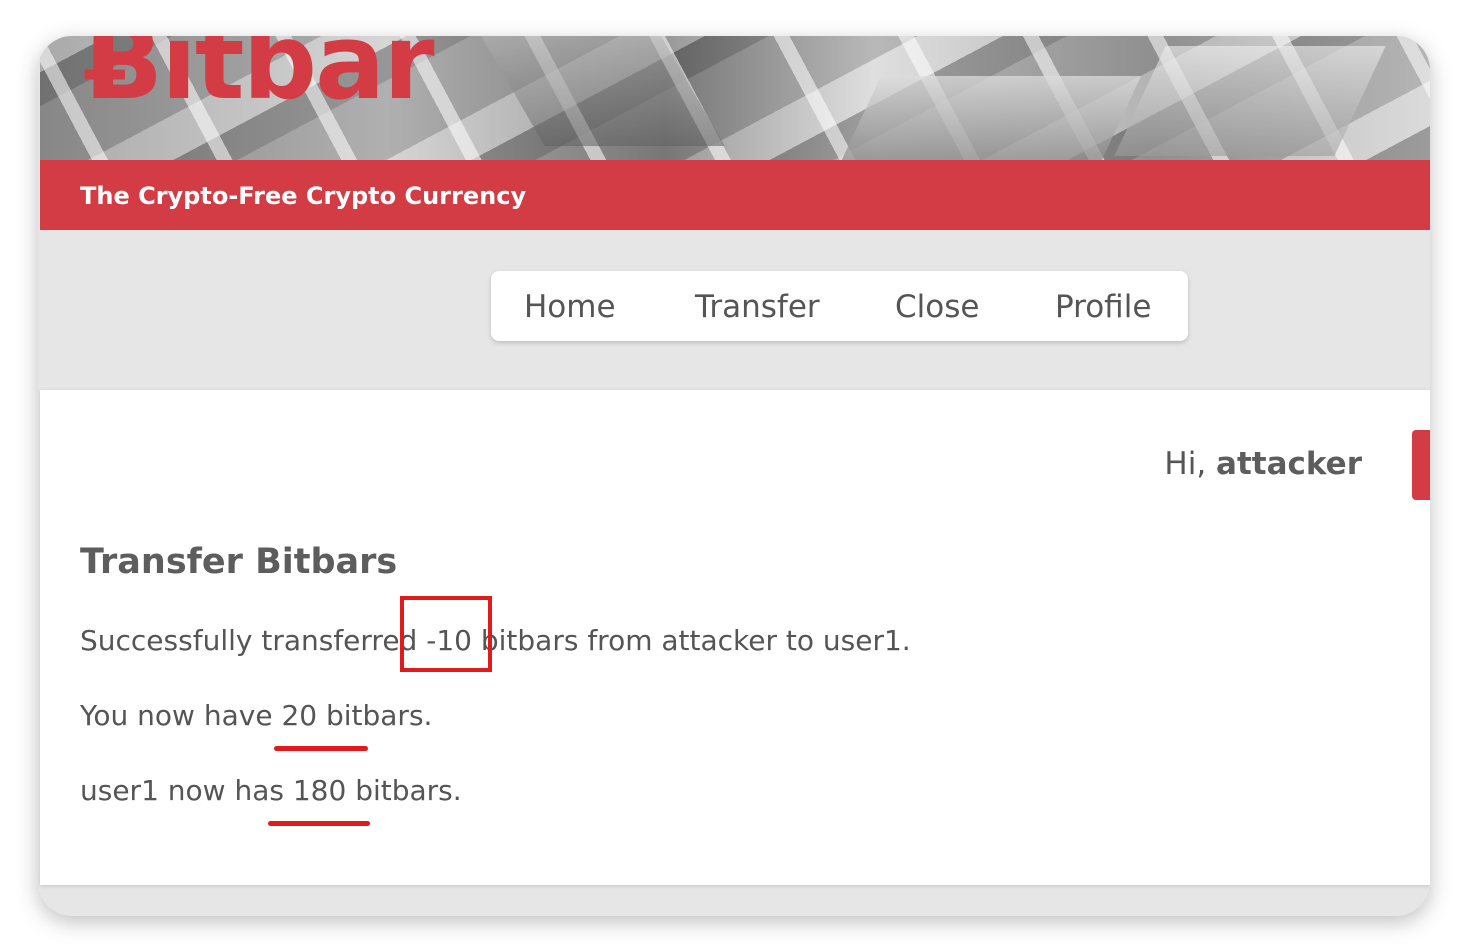 The width and height of the screenshot is (1466, 952). Describe the element at coordinates (570, 306) in the screenshot. I see `nav-home: Home` at that location.